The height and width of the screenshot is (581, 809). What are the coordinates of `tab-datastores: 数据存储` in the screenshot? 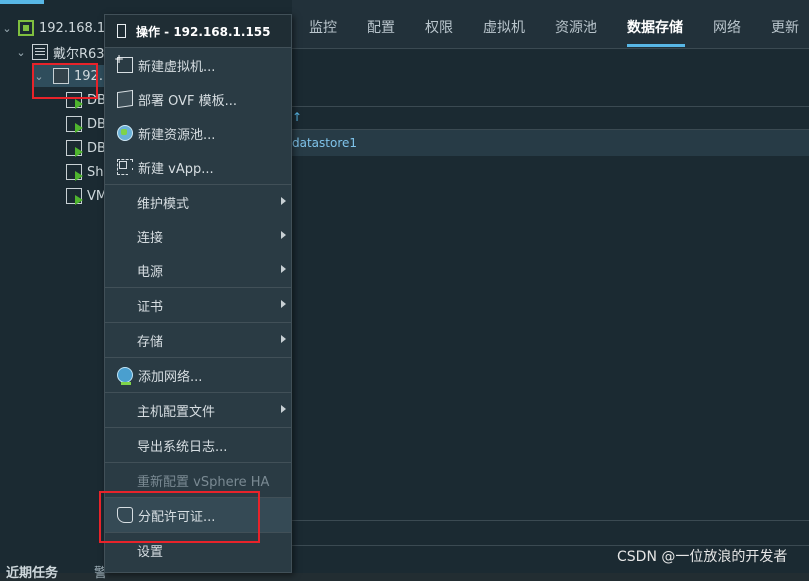 It's located at (655, 27).